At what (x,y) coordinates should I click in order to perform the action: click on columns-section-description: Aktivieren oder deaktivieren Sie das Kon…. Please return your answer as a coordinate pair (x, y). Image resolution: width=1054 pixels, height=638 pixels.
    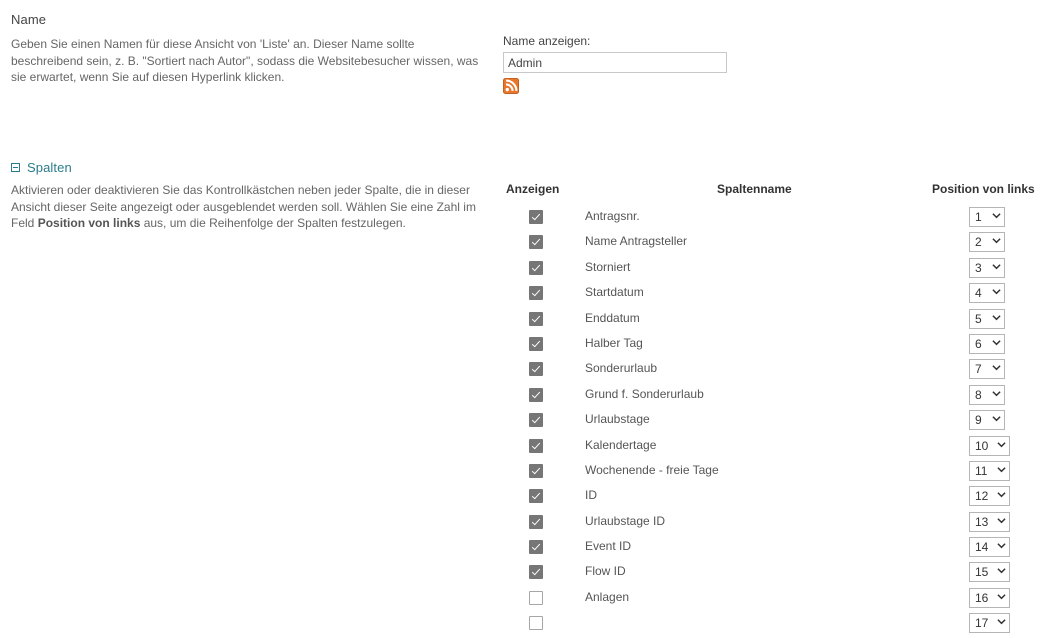
    Looking at the image, I should click on (246, 207).